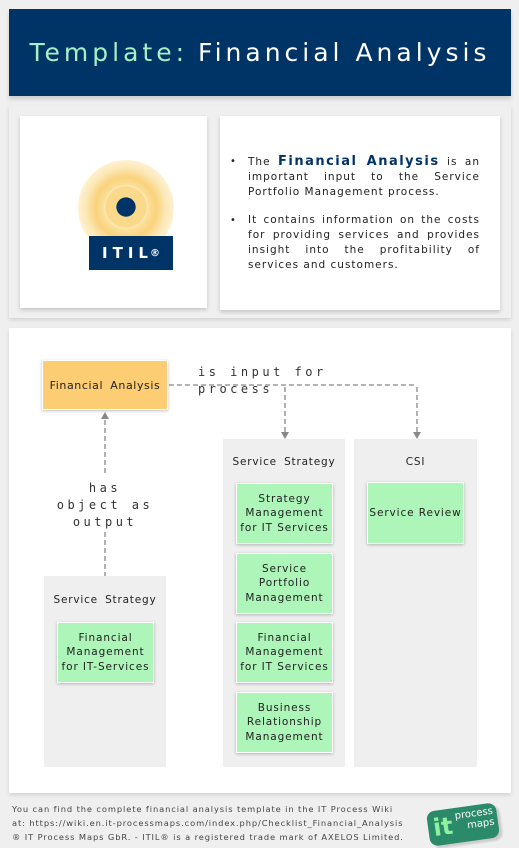  I want to click on itil-logo-card: ITIL ®, so click(113, 212).